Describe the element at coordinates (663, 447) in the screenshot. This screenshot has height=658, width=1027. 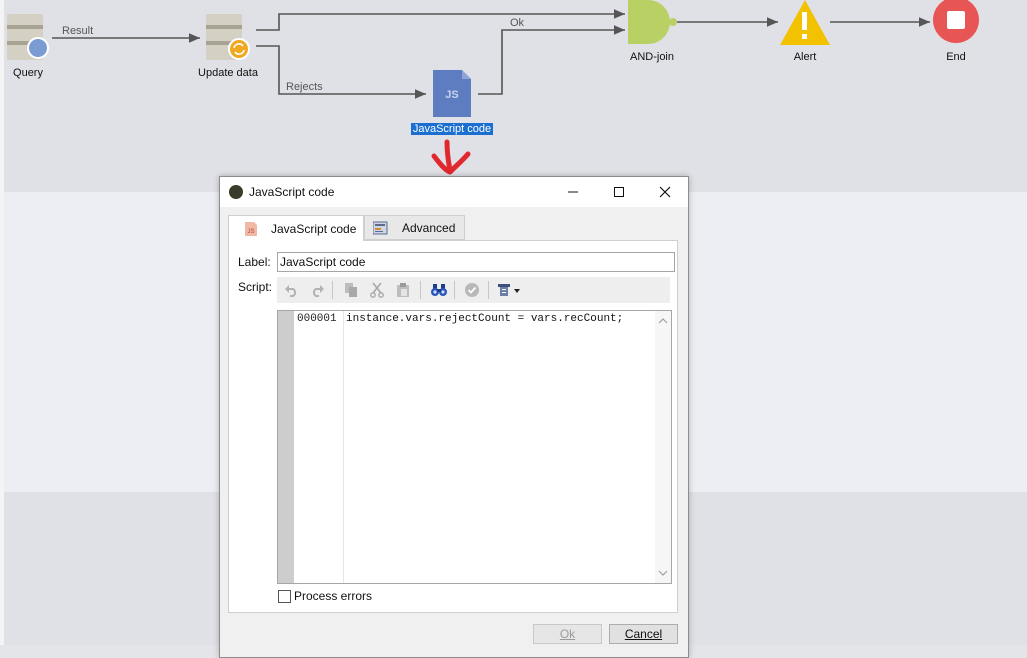
I see `editor-vertical-scrollbar` at that location.